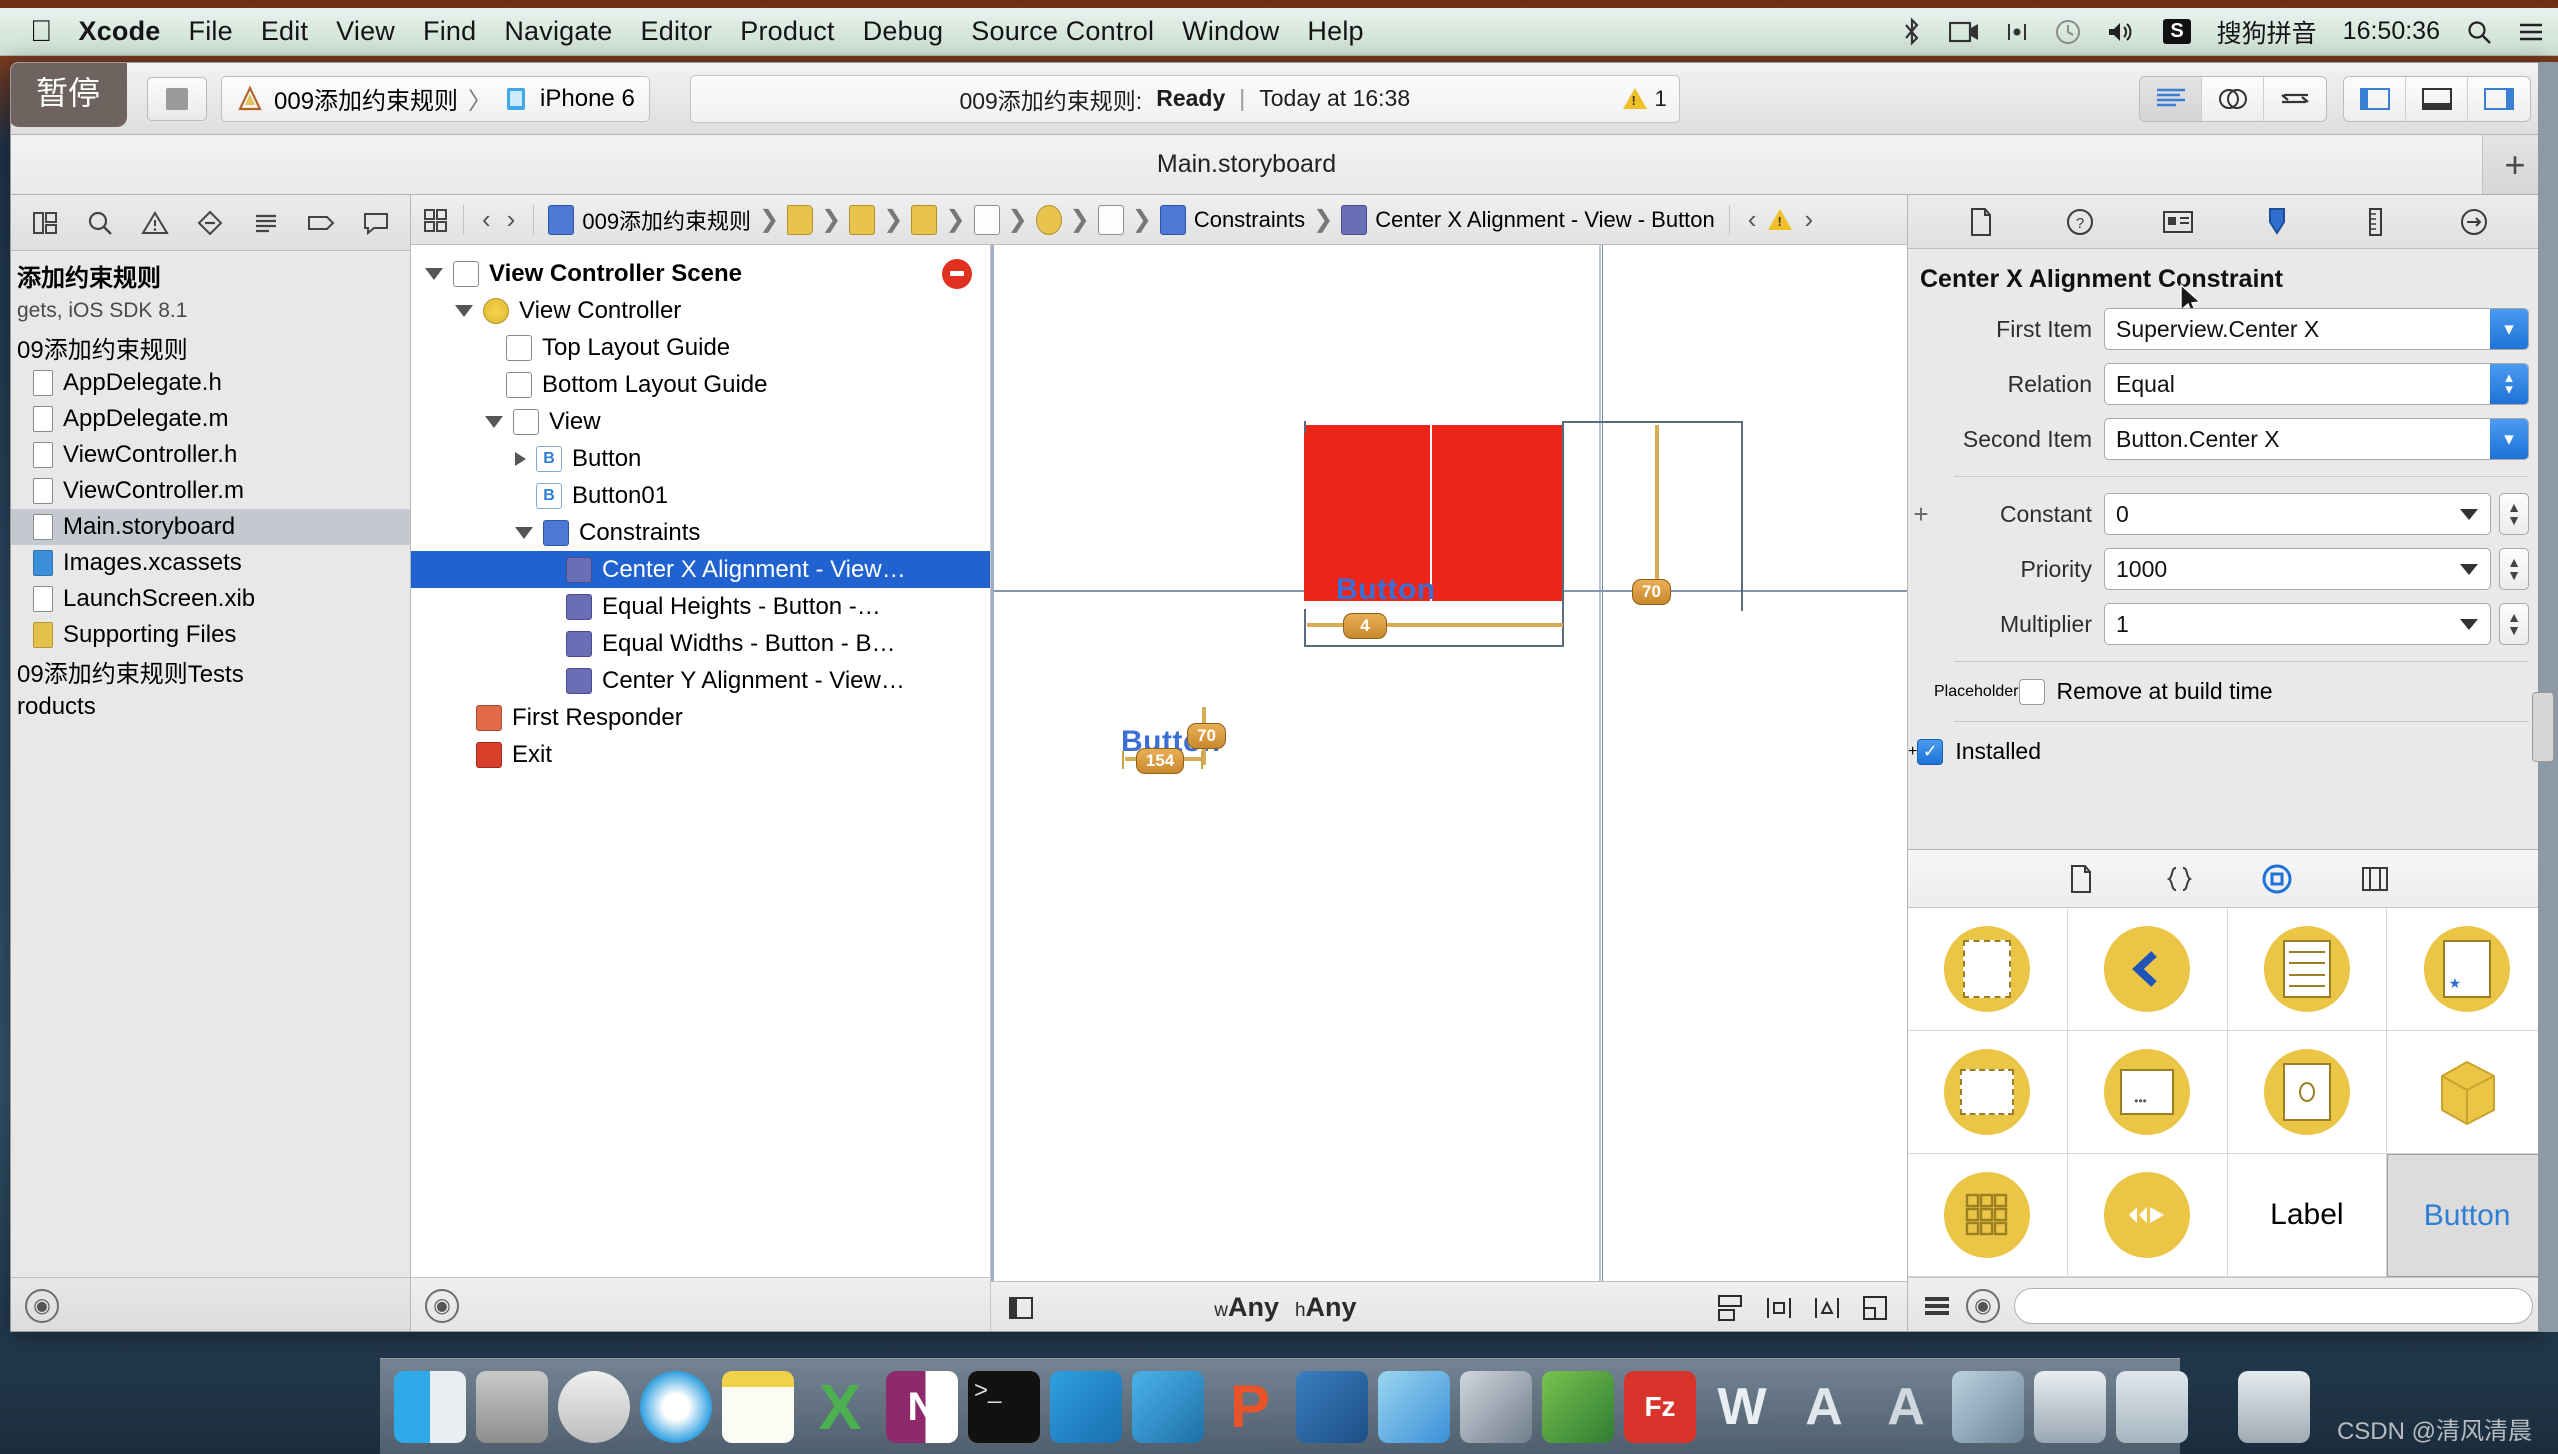  What do you see at coordinates (2467, 969) in the screenshot?
I see `library-cell-tab-bar-item: ★` at bounding box center [2467, 969].